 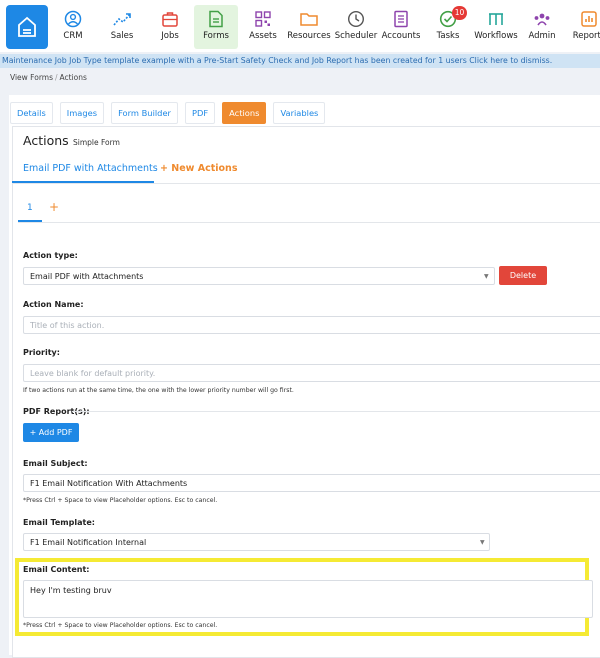 I want to click on breadcrumb-actions: Actions, so click(x=73, y=77).